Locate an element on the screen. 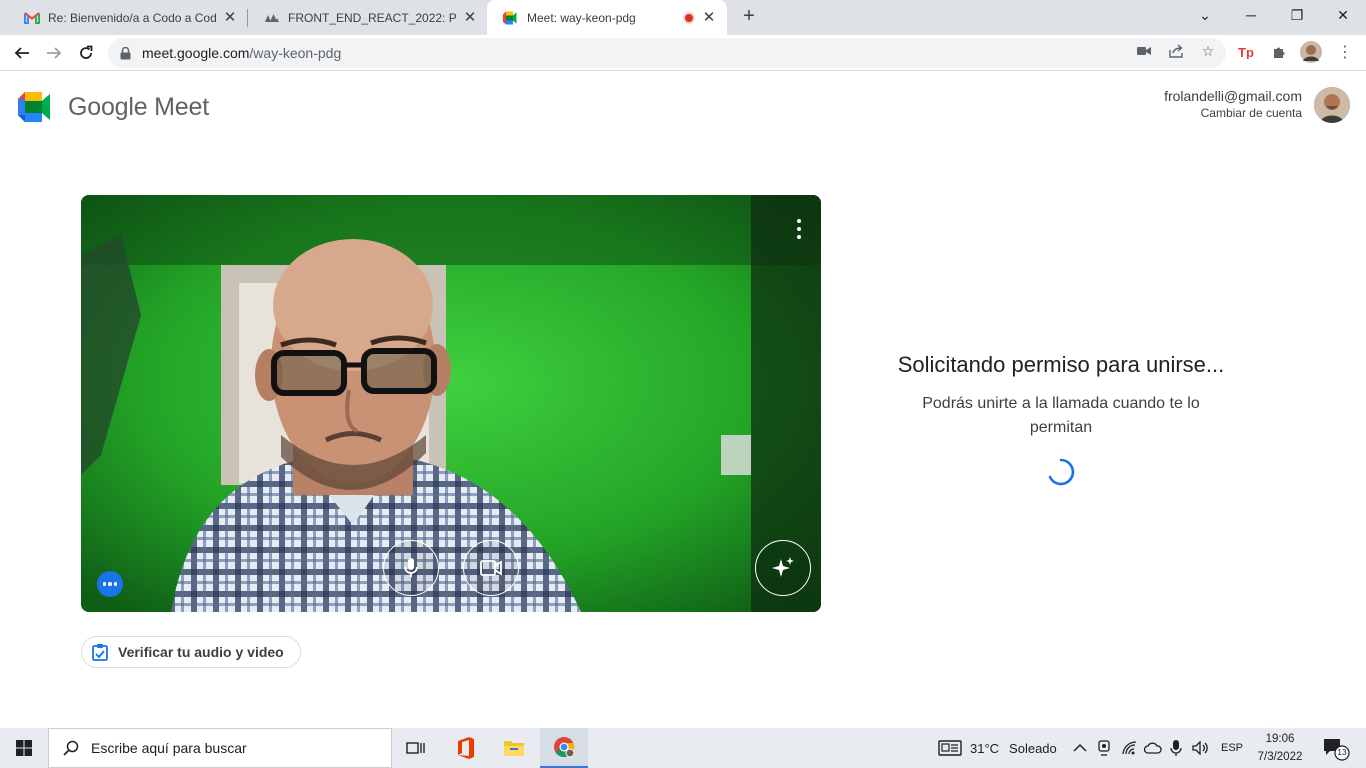 The width and height of the screenshot is (1366, 768). account-info: frolandelli@gmail.com Cambiar de cuenta is located at coordinates (1233, 104).